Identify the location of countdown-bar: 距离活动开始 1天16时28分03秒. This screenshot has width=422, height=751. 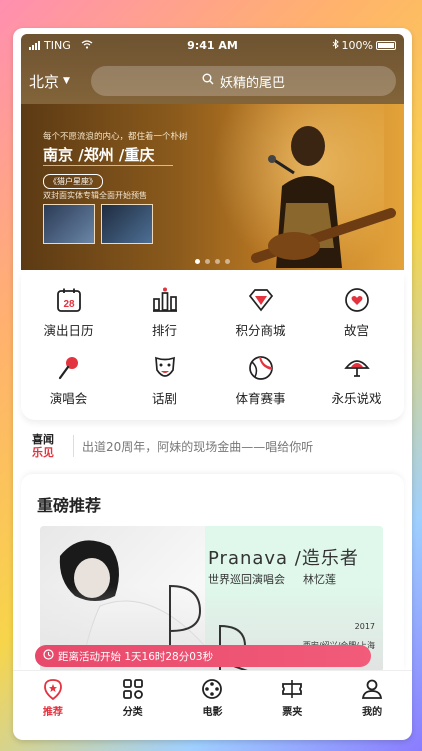
(203, 656).